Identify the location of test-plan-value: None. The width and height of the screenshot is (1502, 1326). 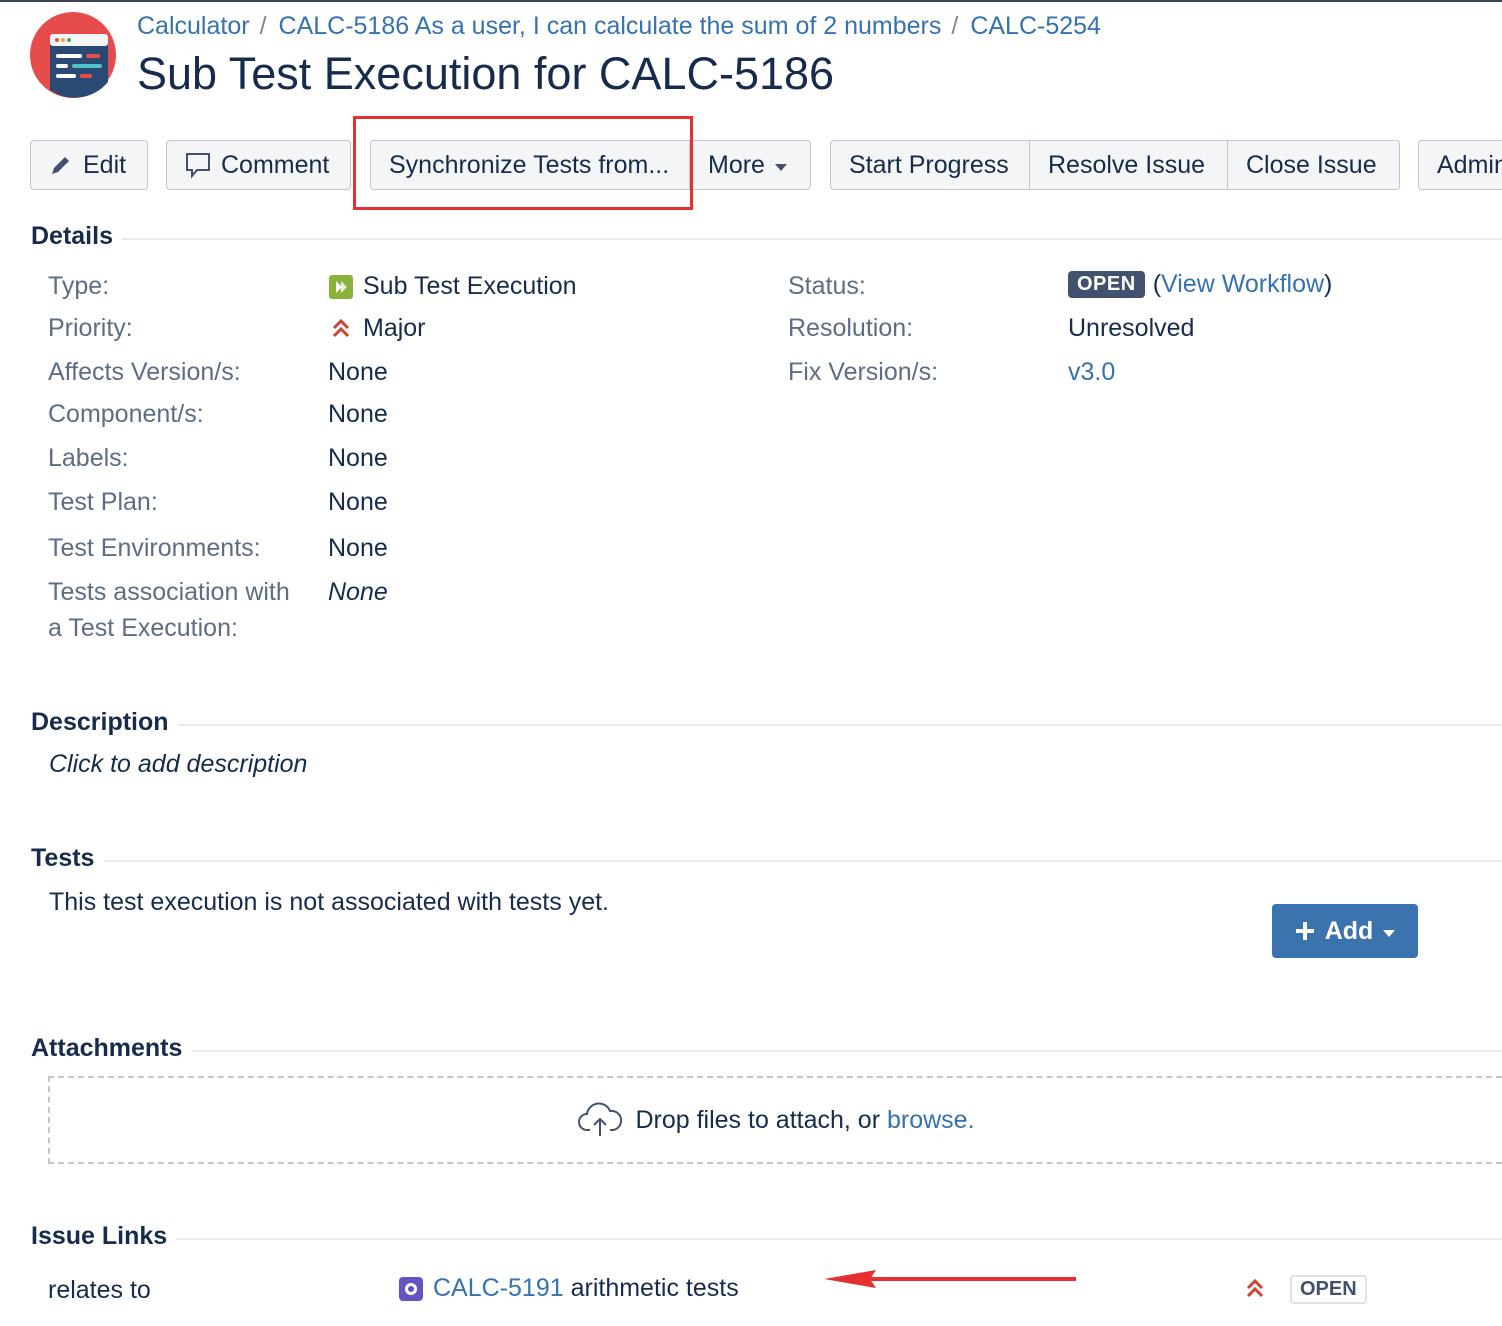
(358, 502).